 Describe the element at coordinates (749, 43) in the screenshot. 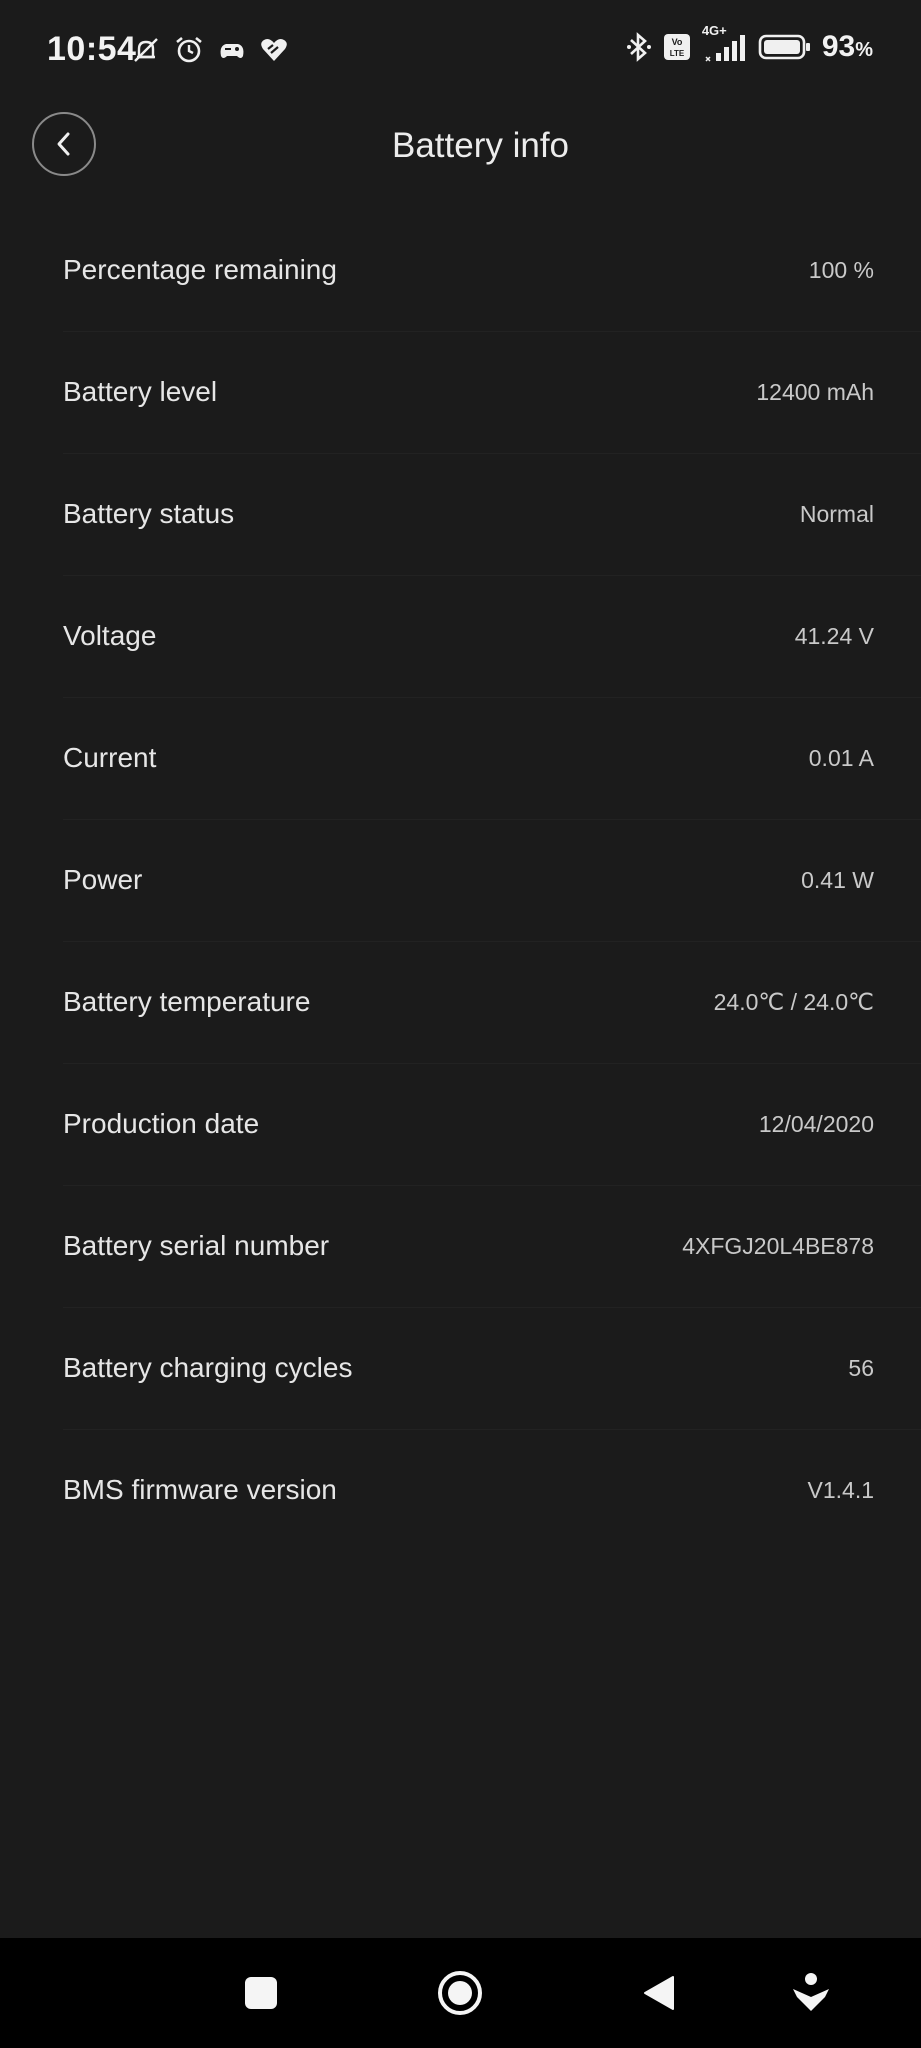

I see `status-right-icons: Vo LTE 4G+ 93%` at that location.